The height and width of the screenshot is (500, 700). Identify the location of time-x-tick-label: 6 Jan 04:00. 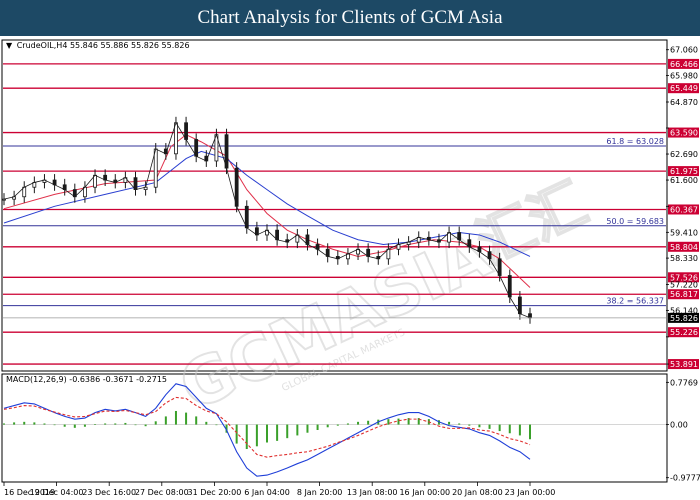
(267, 492).